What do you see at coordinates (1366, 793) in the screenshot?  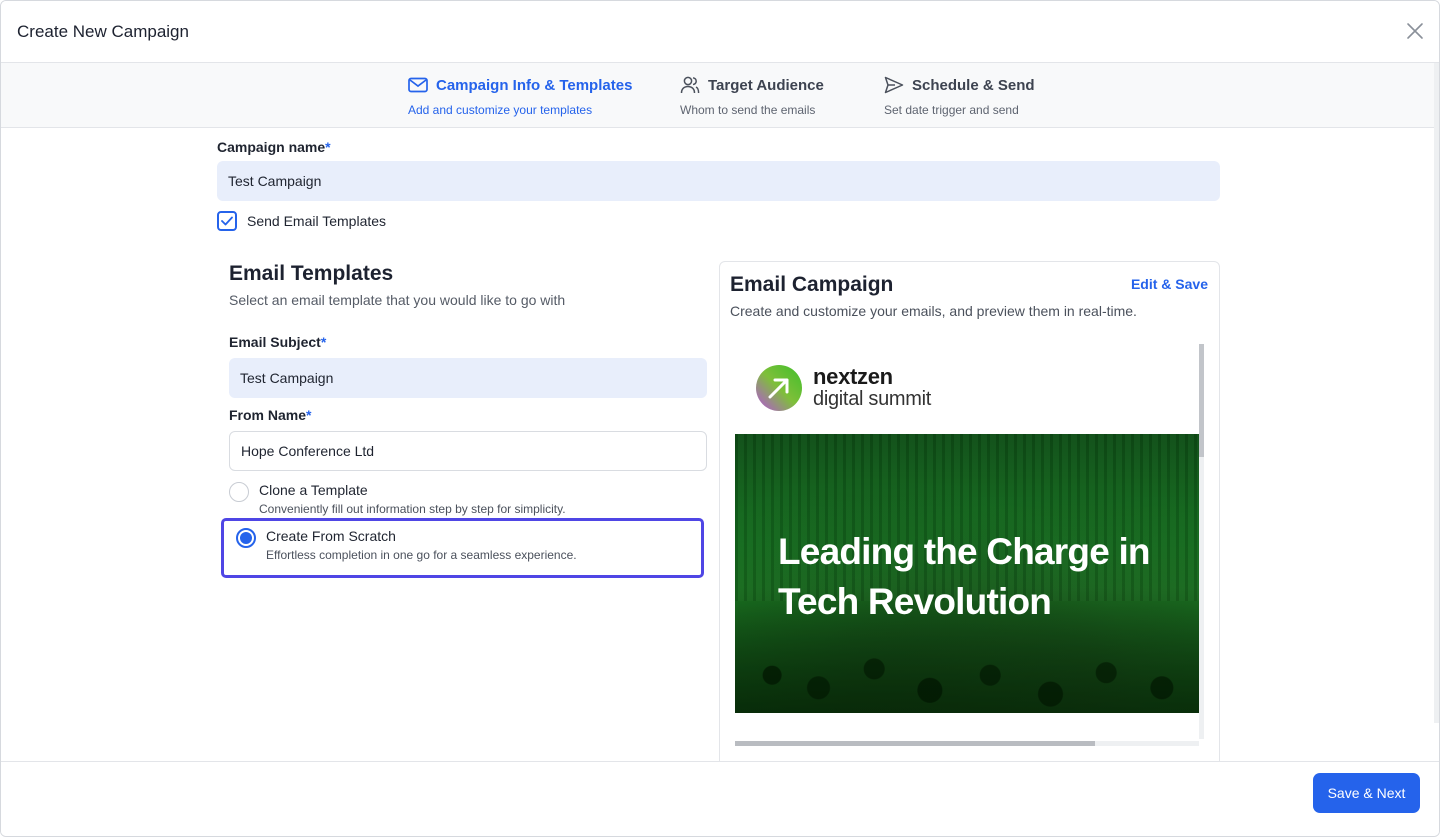 I see `save-next-button: Save & Next` at bounding box center [1366, 793].